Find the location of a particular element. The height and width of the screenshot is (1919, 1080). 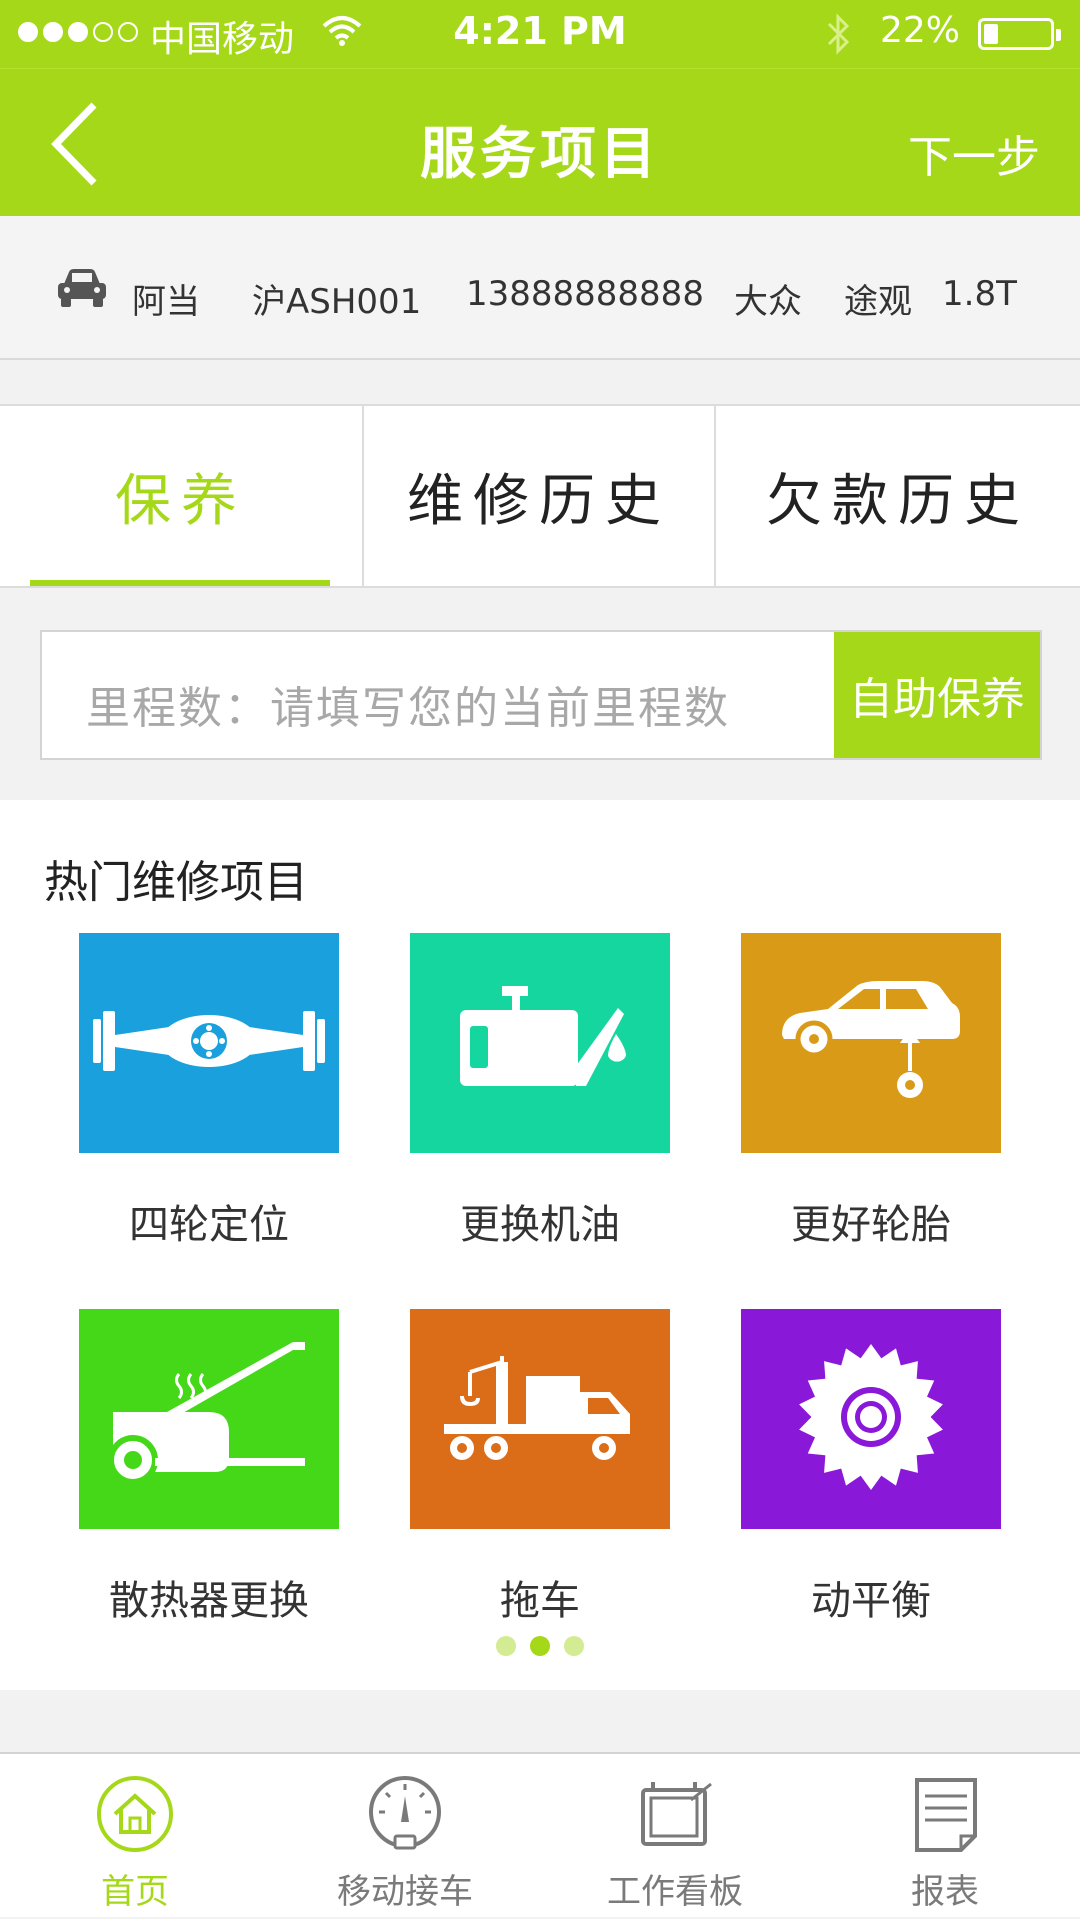

car-model: 途观 is located at coordinates (878, 302).